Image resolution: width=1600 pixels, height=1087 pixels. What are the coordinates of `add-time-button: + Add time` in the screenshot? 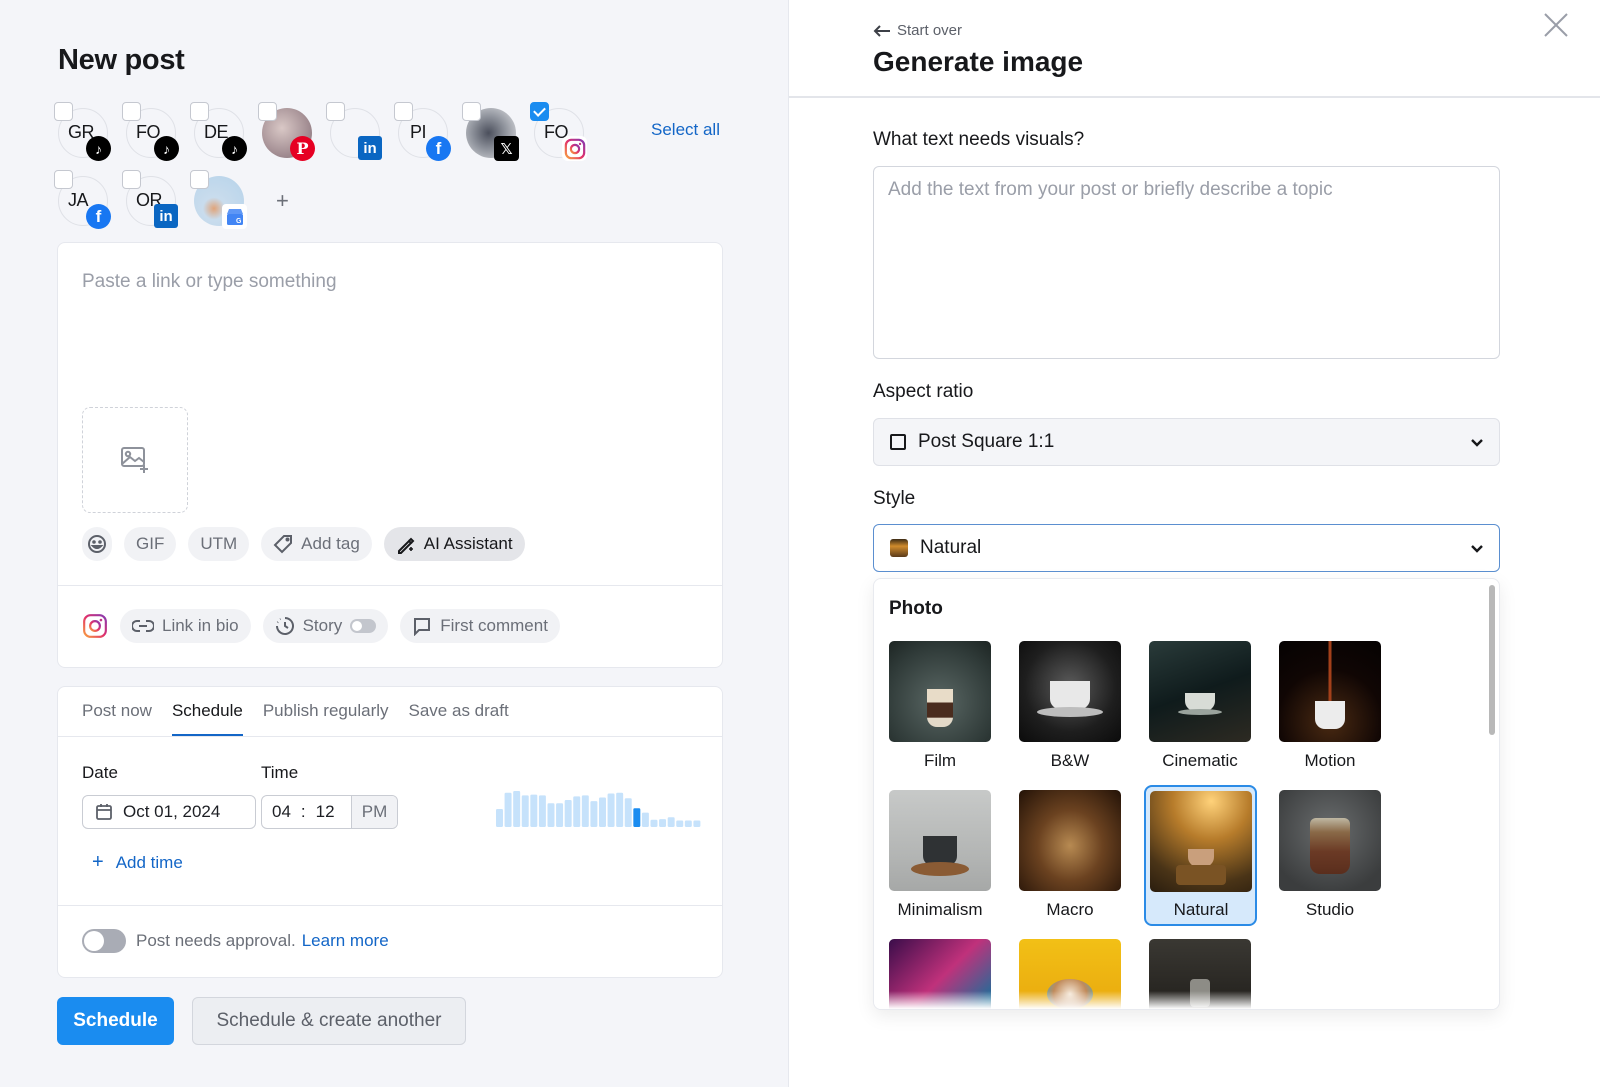 It's located at (137, 862).